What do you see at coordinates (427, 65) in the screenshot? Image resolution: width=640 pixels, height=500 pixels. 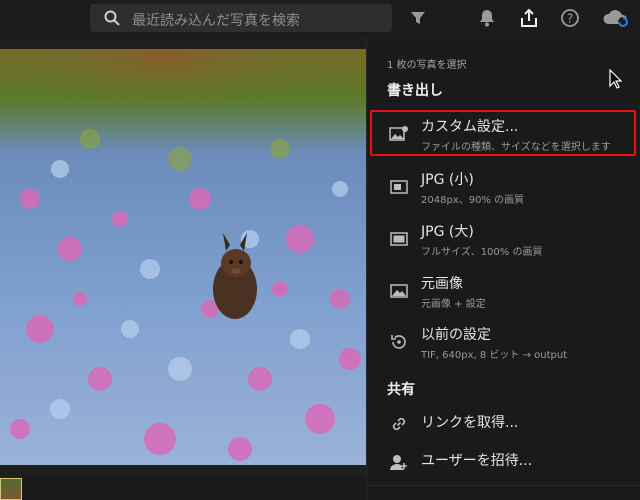 I see `selection-count: 1 枚の写真を選択` at bounding box center [427, 65].